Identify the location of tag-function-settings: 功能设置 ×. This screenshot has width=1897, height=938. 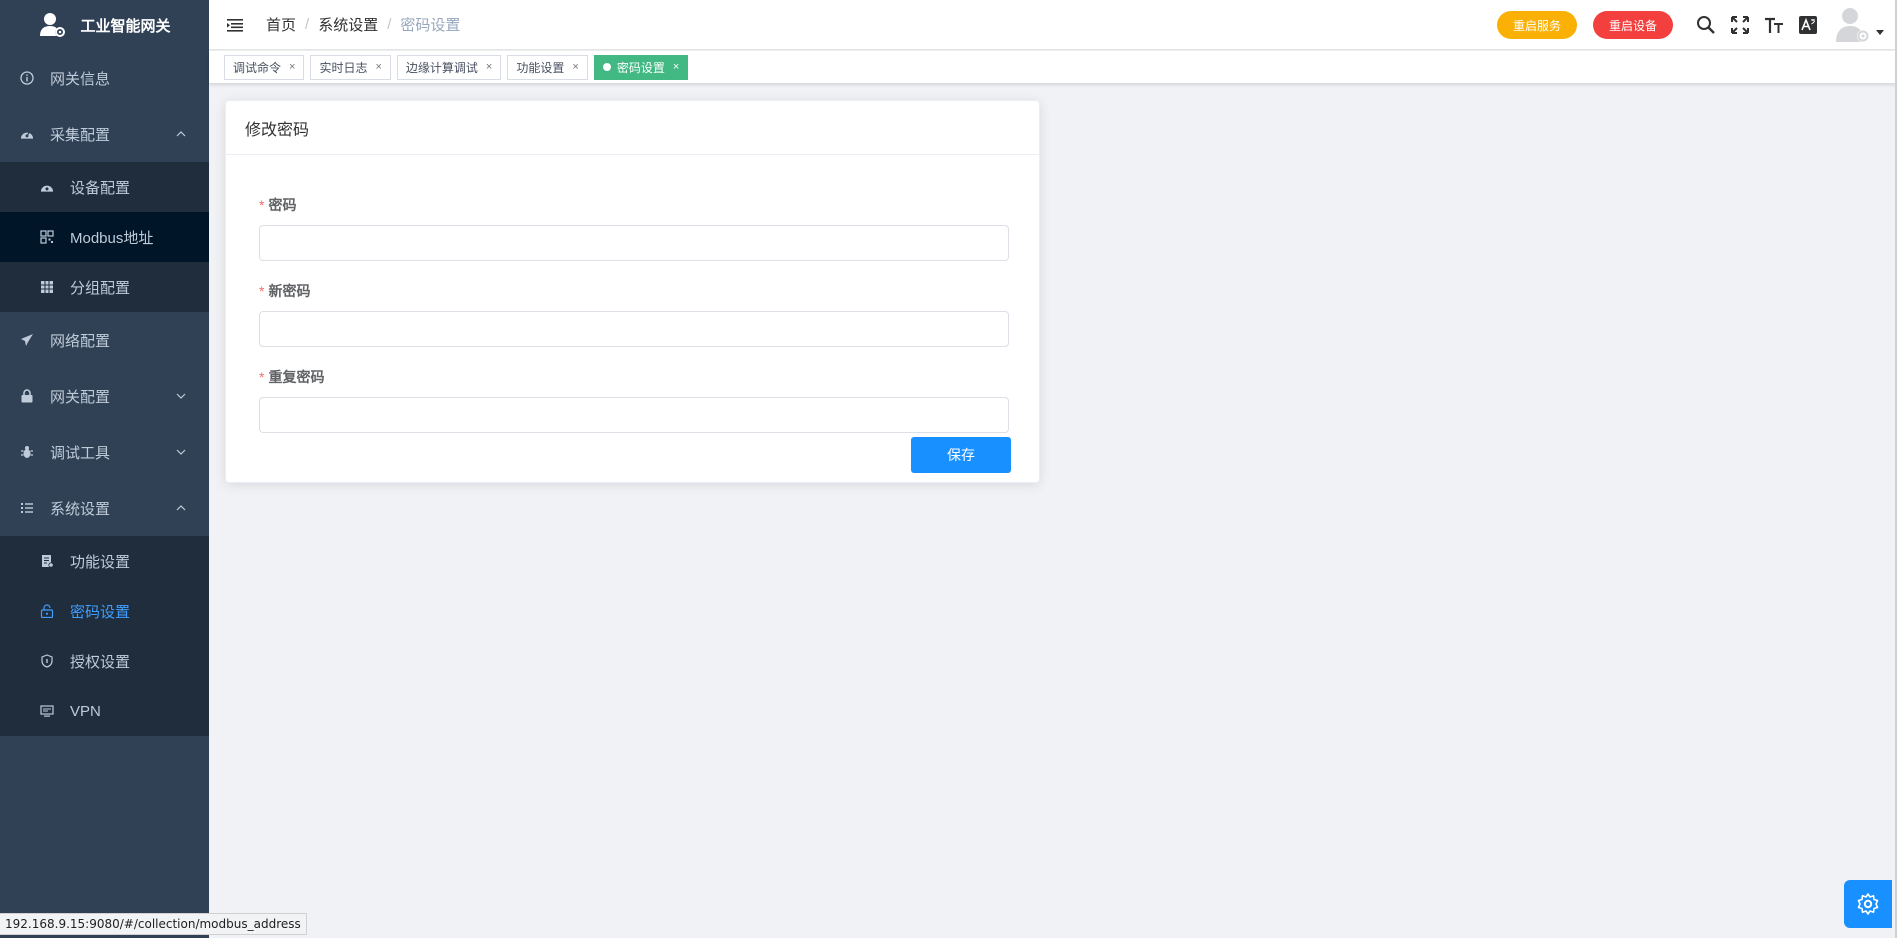
(547, 67).